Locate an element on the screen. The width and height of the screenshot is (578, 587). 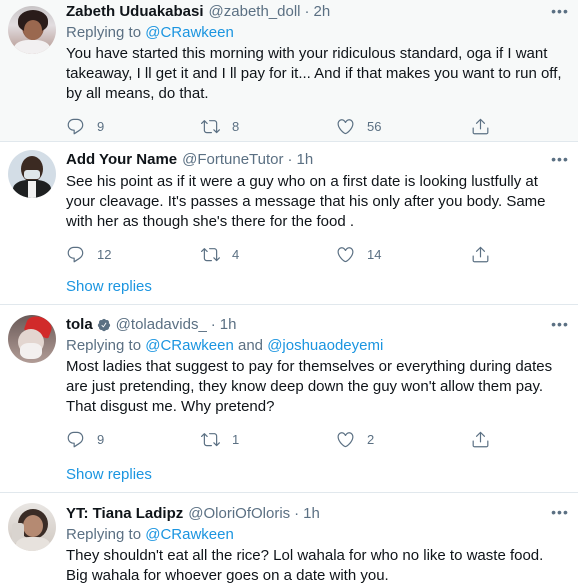
tweet-actions: 12 4 14 is located at coordinates (317, 254).